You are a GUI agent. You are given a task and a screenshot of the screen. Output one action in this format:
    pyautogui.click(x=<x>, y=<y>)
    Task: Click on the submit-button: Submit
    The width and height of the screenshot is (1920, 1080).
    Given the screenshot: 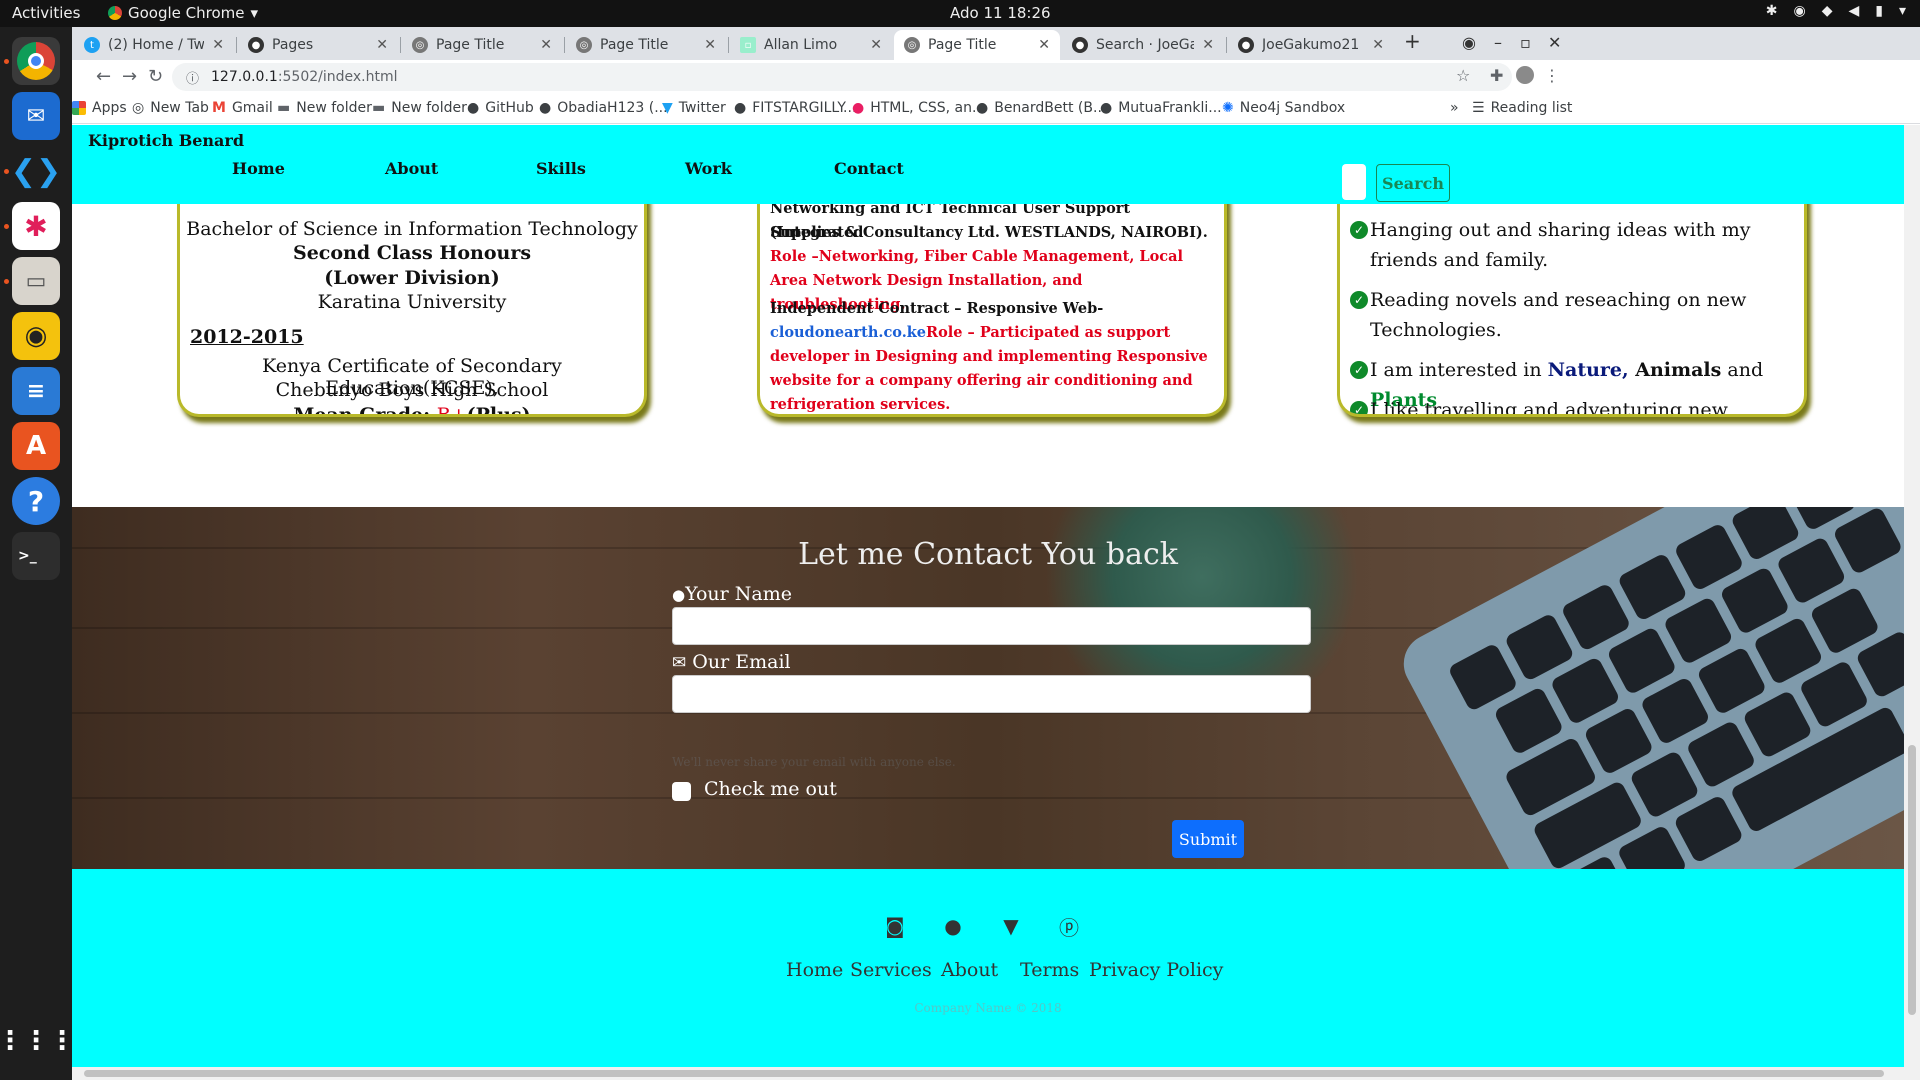 What is the action you would take?
    pyautogui.click(x=1208, y=839)
    